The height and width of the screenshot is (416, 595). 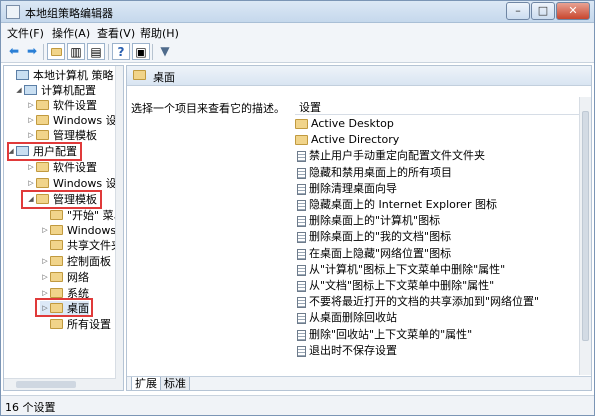 What do you see at coordinates (116, 33) in the screenshot?
I see `menu-view: 查看(V)` at bounding box center [116, 33].